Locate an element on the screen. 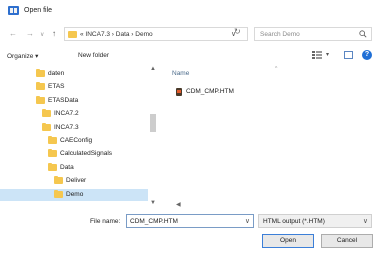 This screenshot has width=376, height=253. cancel-button: Cancel is located at coordinates (347, 241).